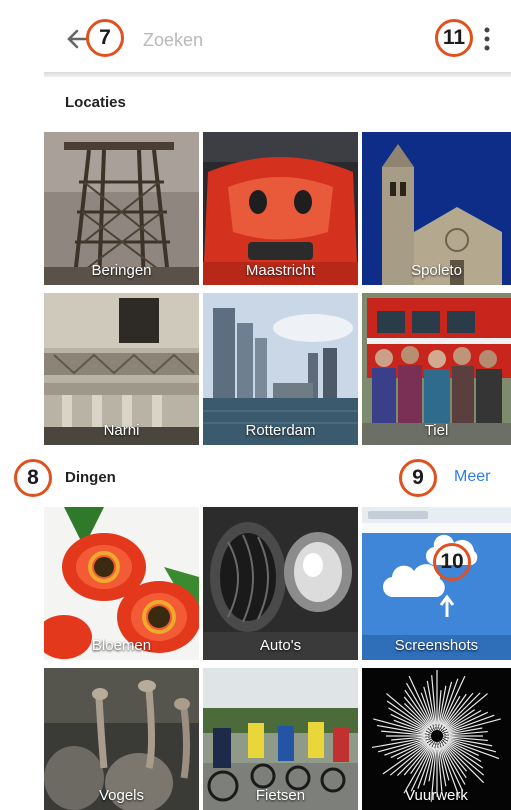 The image size is (511, 810). I want to click on thing-tile-bloemen: Bloemen, so click(121, 583).